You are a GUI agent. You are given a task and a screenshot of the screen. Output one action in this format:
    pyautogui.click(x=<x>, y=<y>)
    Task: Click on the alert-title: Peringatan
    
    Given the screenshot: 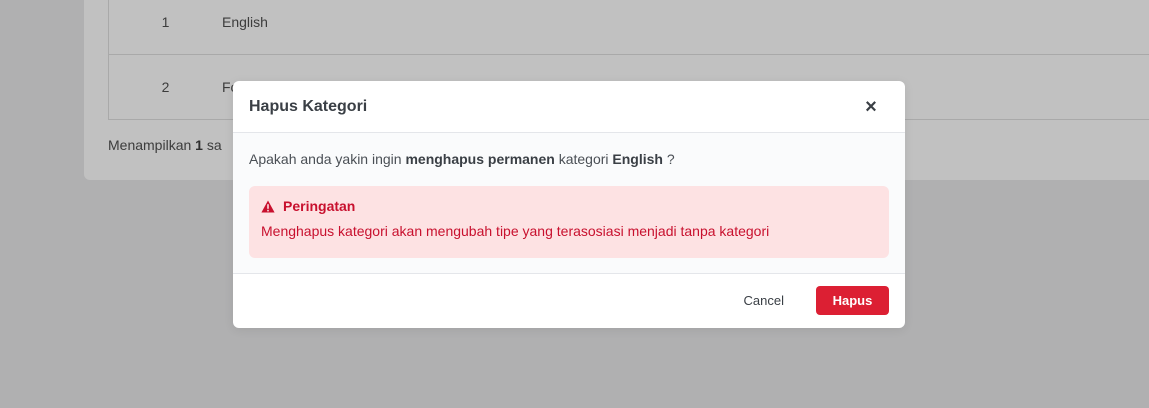 What is the action you would take?
    pyautogui.click(x=319, y=206)
    